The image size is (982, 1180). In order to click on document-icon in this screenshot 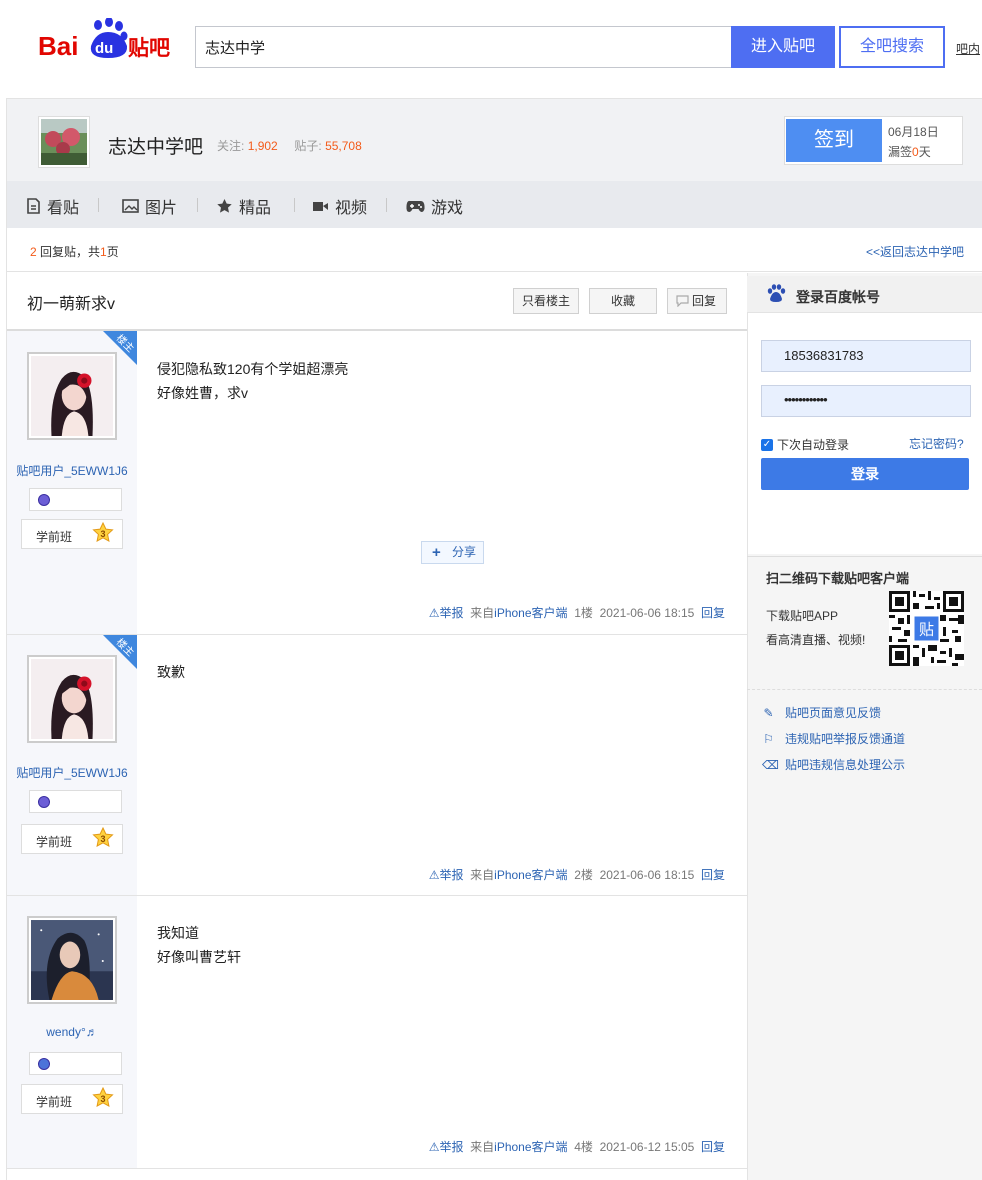, I will do `click(33, 206)`.